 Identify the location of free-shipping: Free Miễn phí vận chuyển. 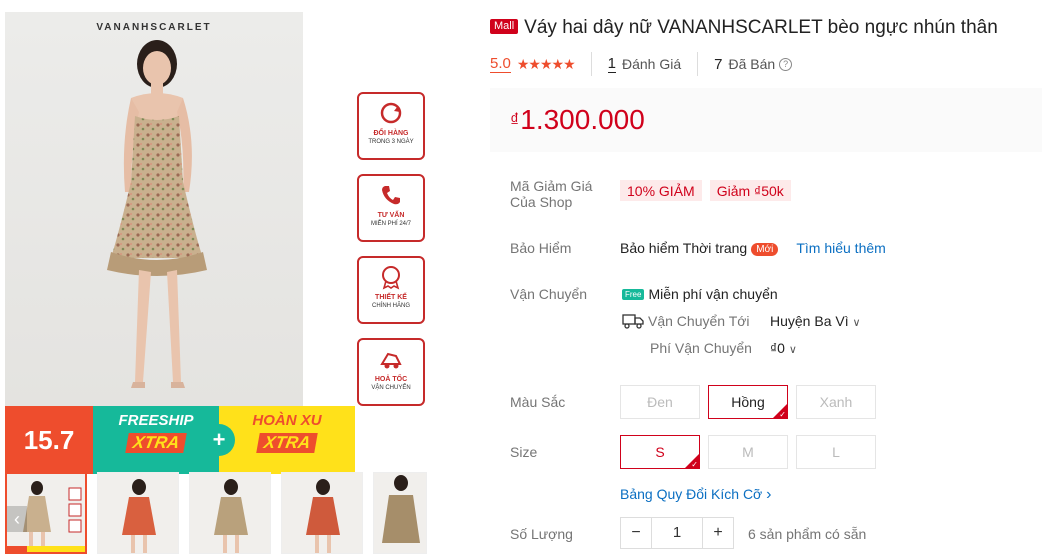
(700, 294).